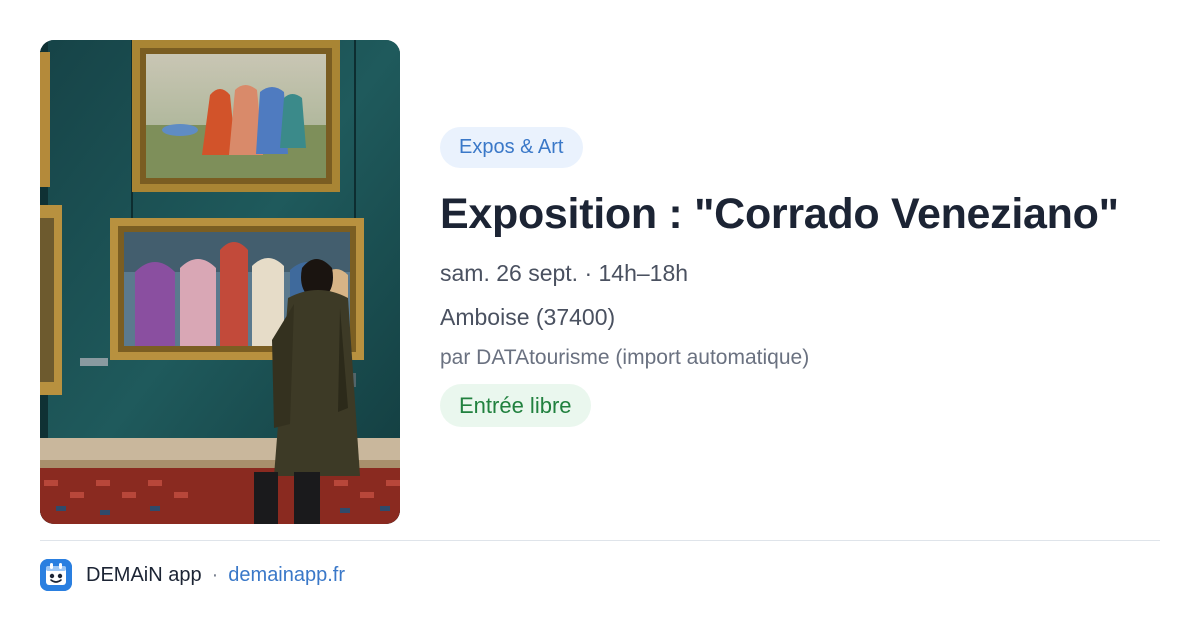  Describe the element at coordinates (564, 273) in the screenshot. I see `event-datetime: sam. 26 sept. · 14h–18h` at that location.